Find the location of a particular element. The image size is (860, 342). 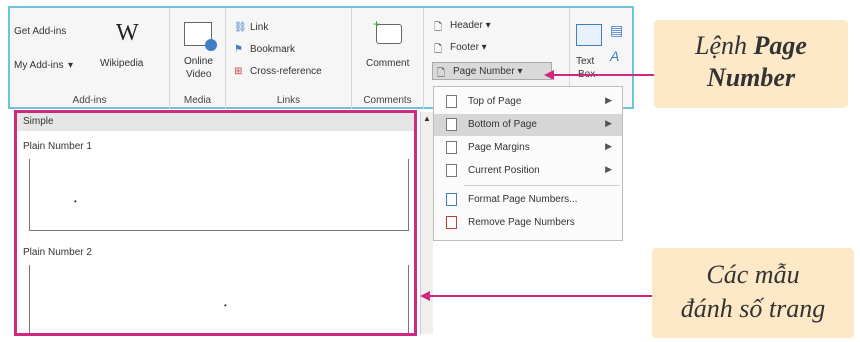

arrowhead-gallery is located at coordinates (425, 296).